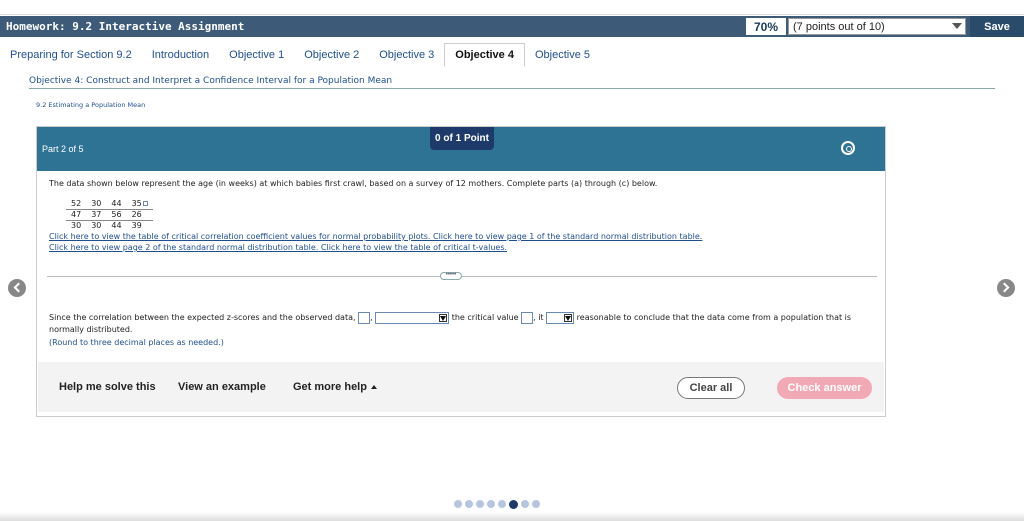 The image size is (1024, 521). I want to click on table-row: 30 30 44 39, so click(109, 225).